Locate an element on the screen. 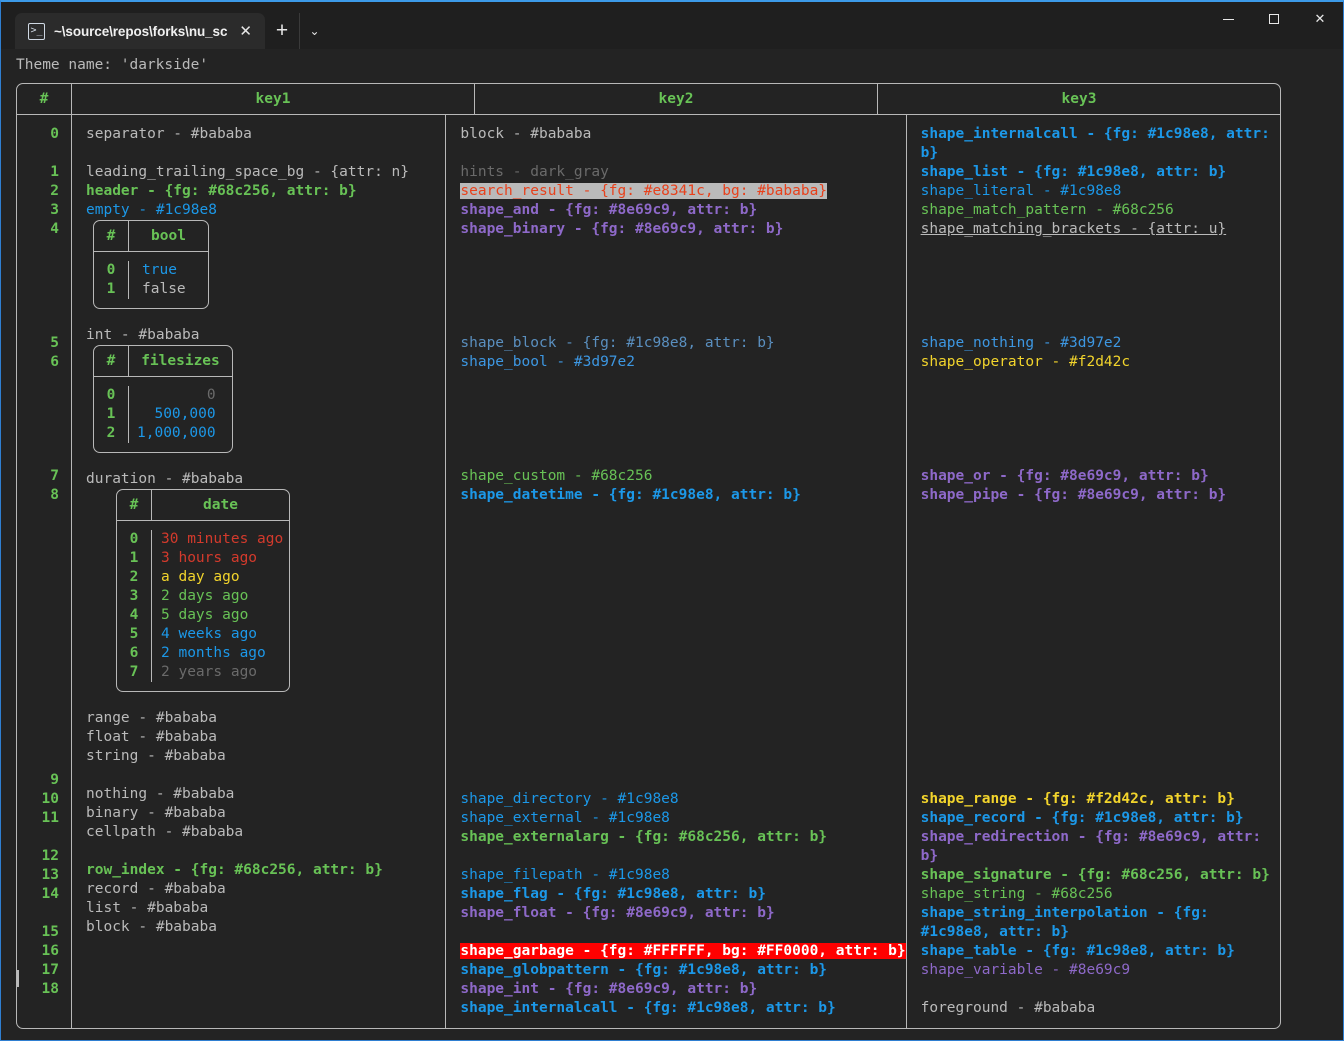 The width and height of the screenshot is (1344, 1041). inner-row-value-text: 1,000,000 is located at coordinates (176, 433).